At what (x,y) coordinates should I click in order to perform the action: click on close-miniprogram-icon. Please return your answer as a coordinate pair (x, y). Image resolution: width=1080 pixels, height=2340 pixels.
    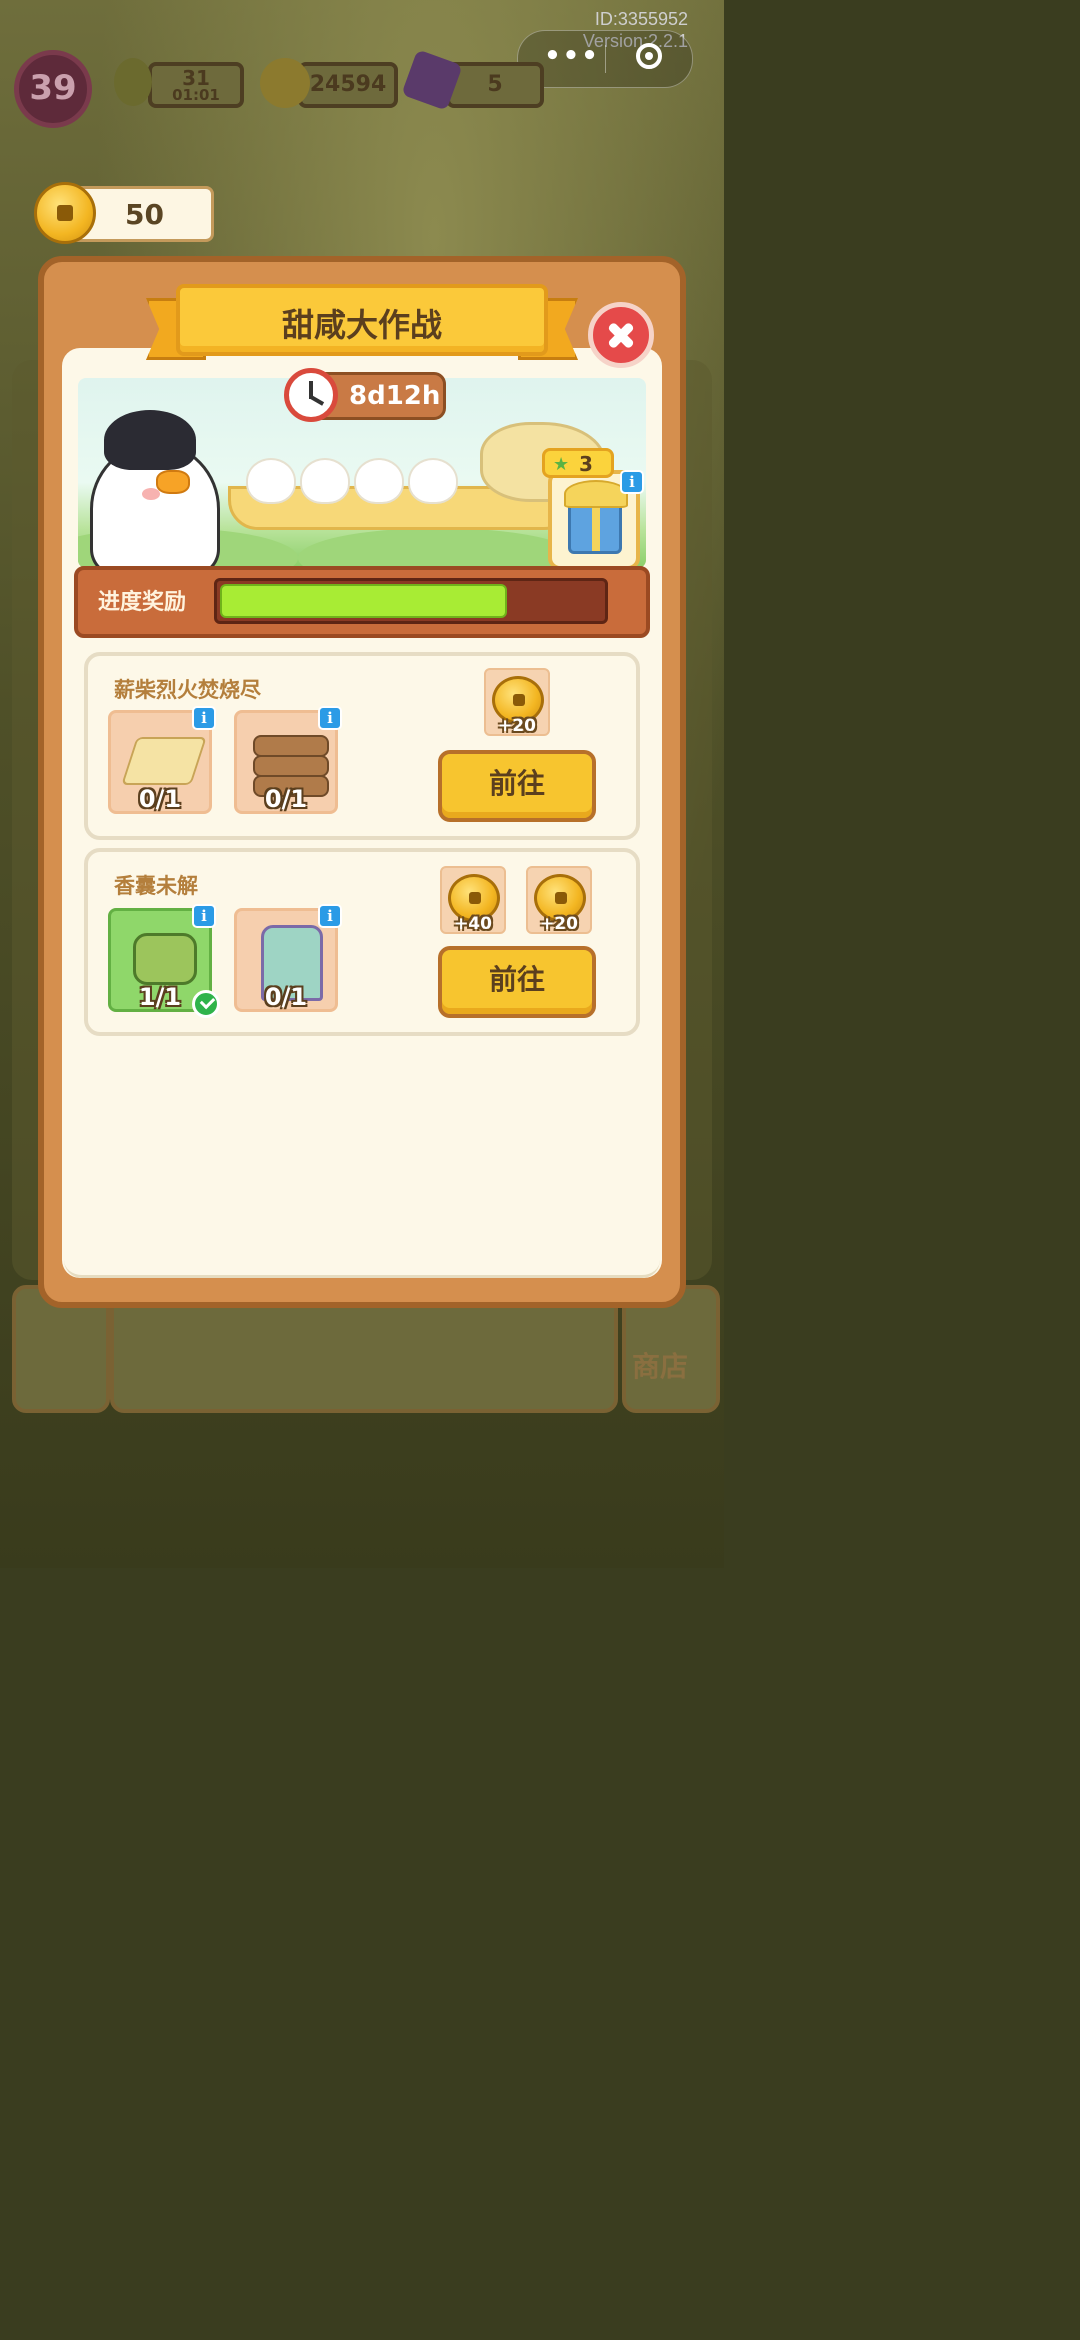
    Looking at the image, I should click on (649, 56).